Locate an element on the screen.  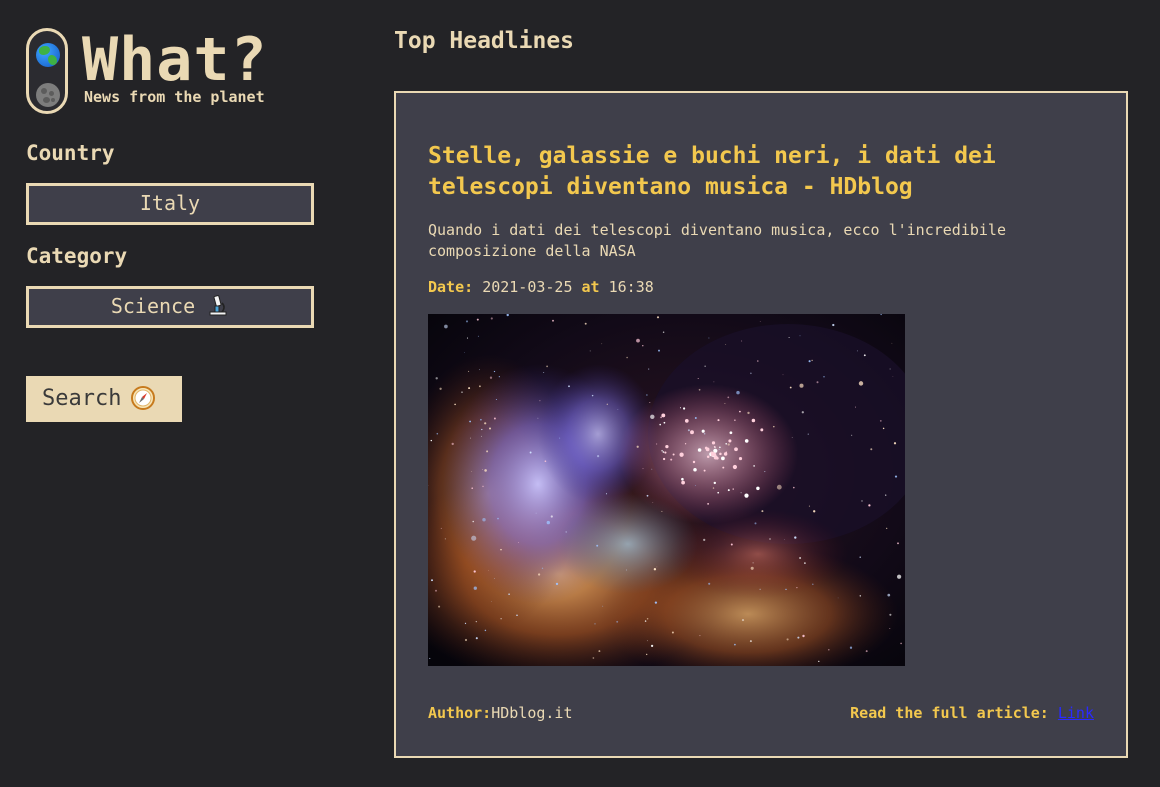
search-button: Search is located at coordinates (104, 399).